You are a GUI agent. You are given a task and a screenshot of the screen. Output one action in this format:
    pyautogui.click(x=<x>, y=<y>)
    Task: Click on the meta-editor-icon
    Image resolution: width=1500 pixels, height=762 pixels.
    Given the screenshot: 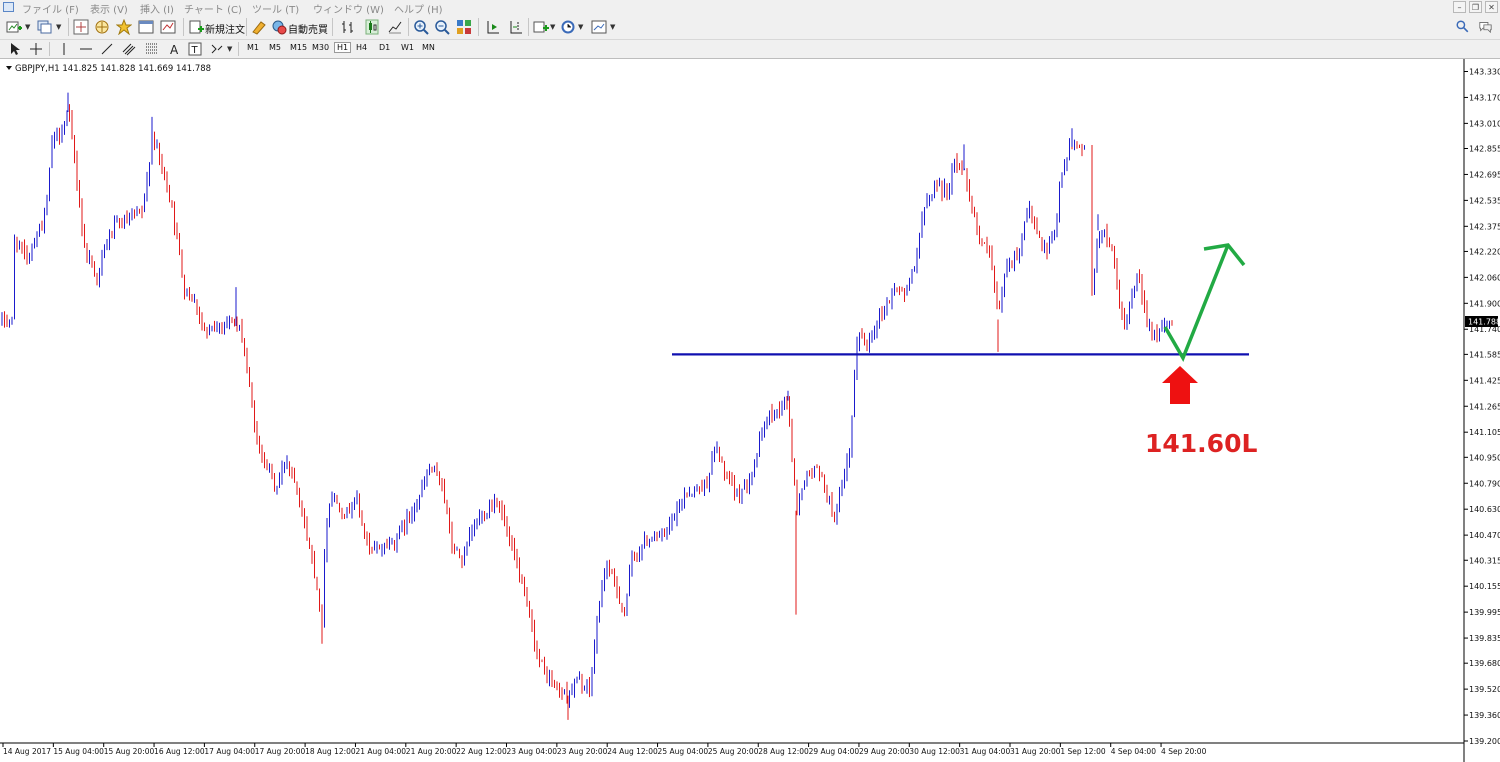 What is the action you would take?
    pyautogui.click(x=259, y=27)
    